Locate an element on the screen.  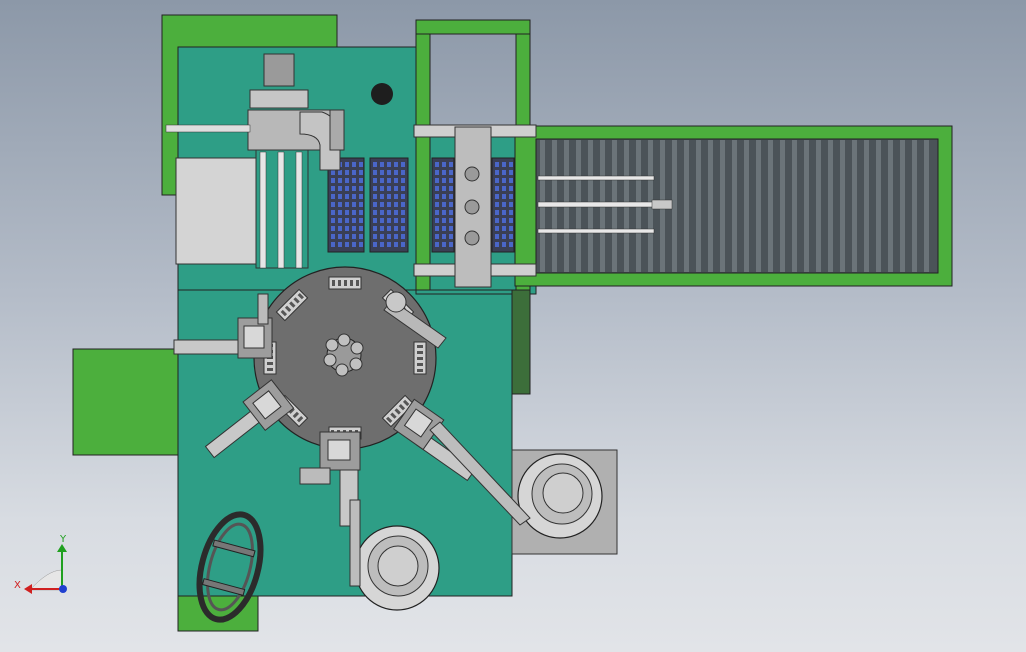
motor-mount is located at coordinates (279, 99).